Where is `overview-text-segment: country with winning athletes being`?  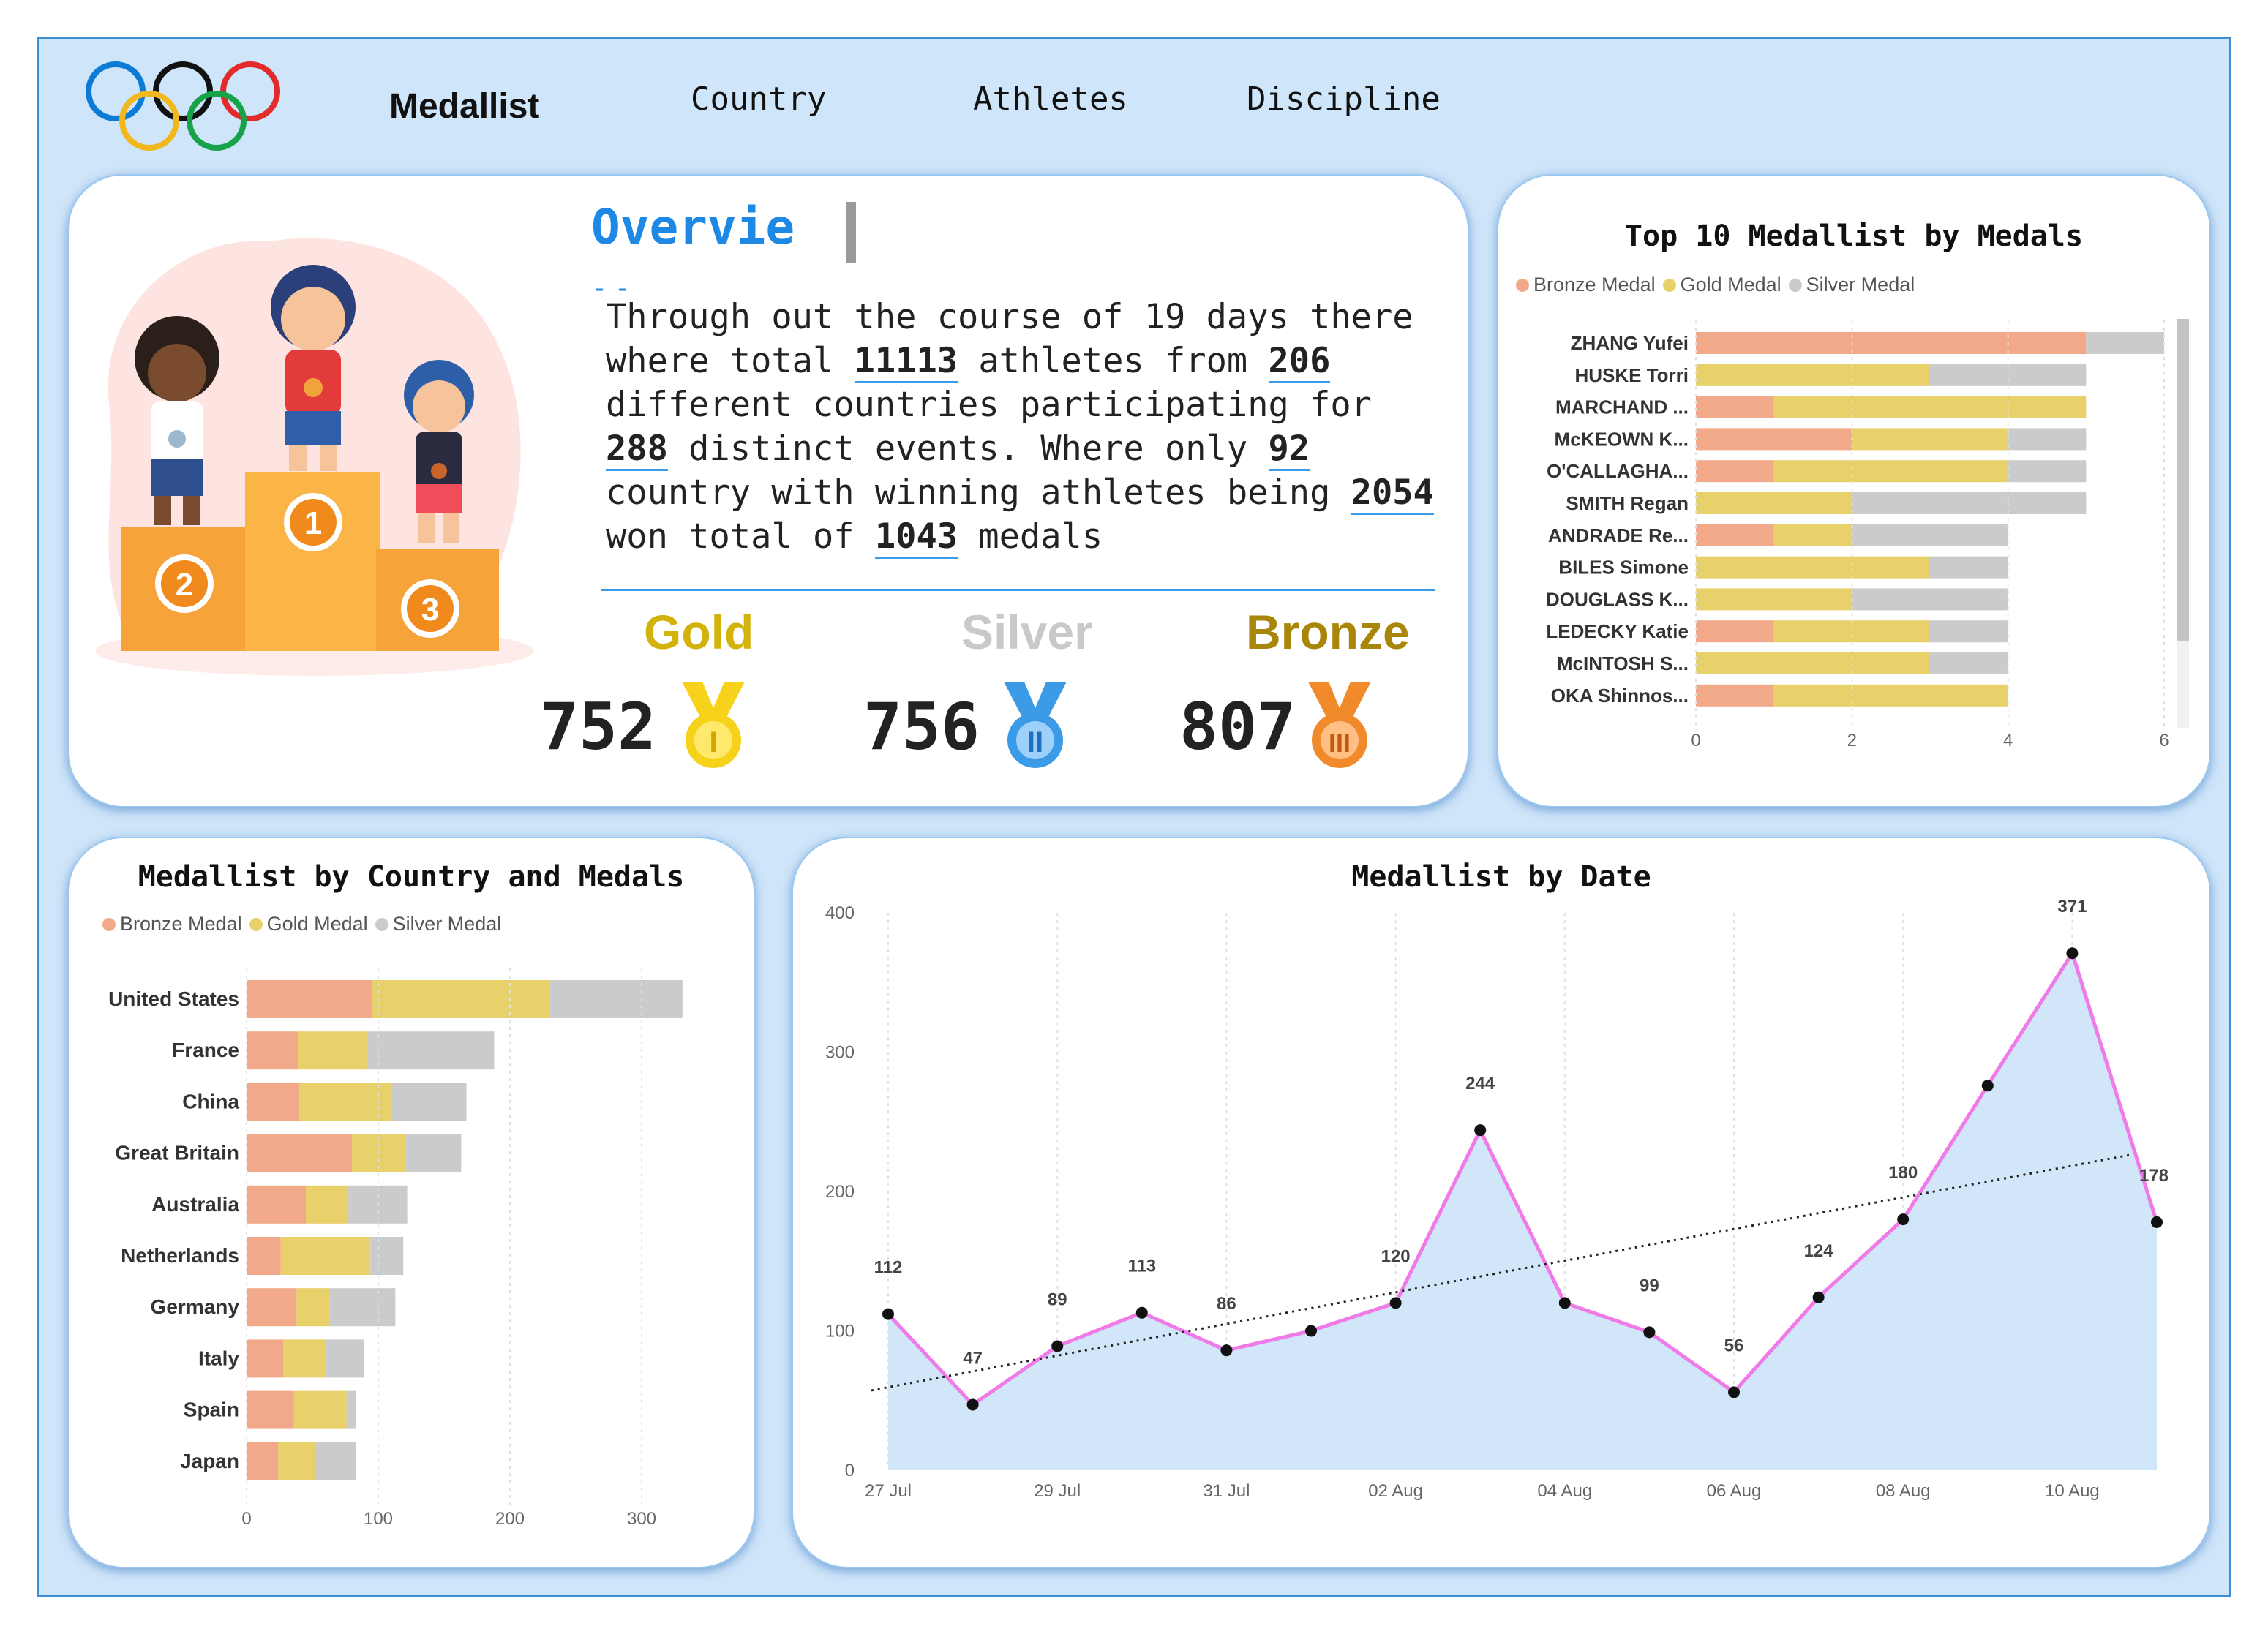 overview-text-segment: country with winning athletes being is located at coordinates (978, 493).